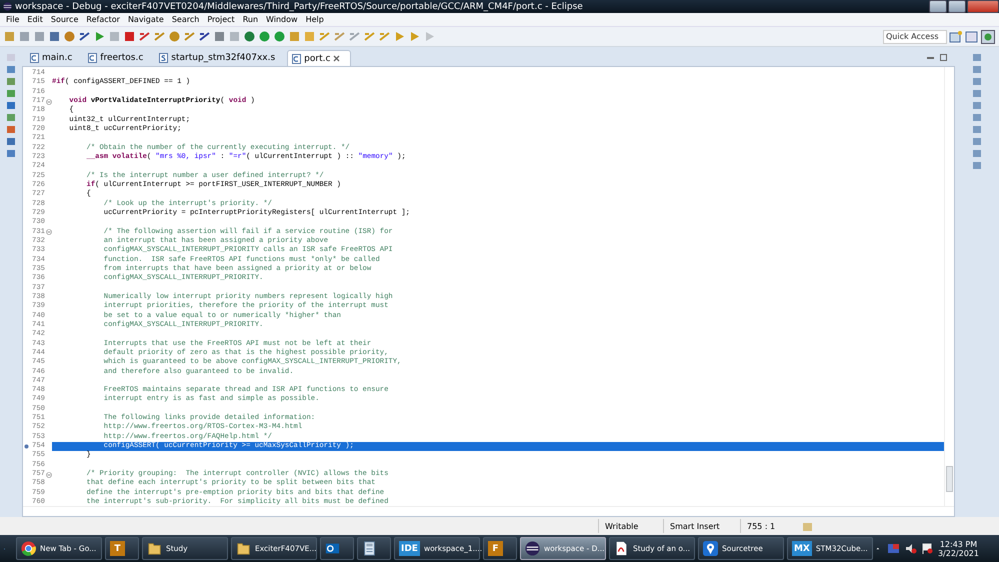  Describe the element at coordinates (802, 548) in the screenshot. I see `app-icon: MX` at that location.